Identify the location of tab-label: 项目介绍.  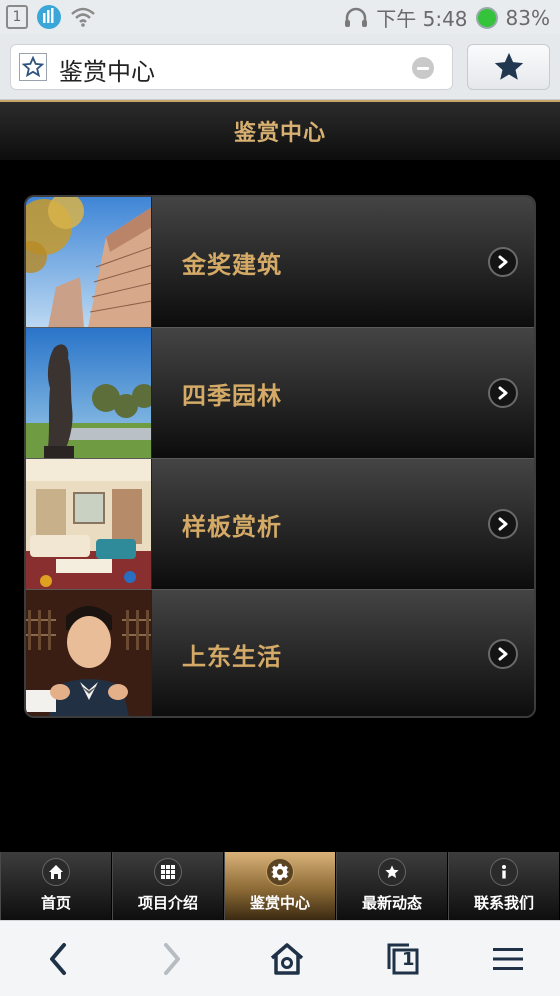
(167, 903).